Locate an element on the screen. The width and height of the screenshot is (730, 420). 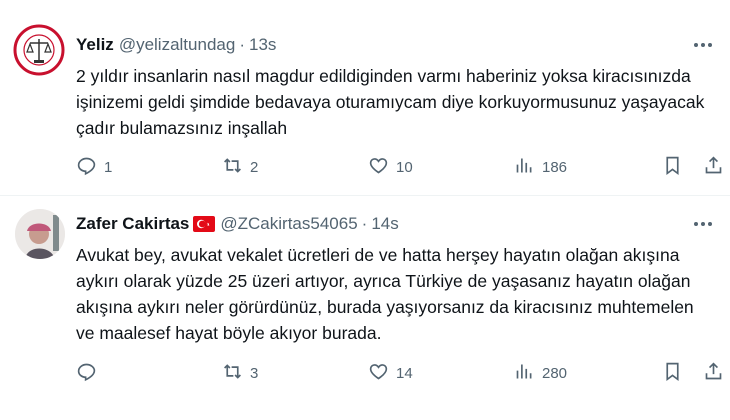
views-count: 186 is located at coordinates (555, 167).